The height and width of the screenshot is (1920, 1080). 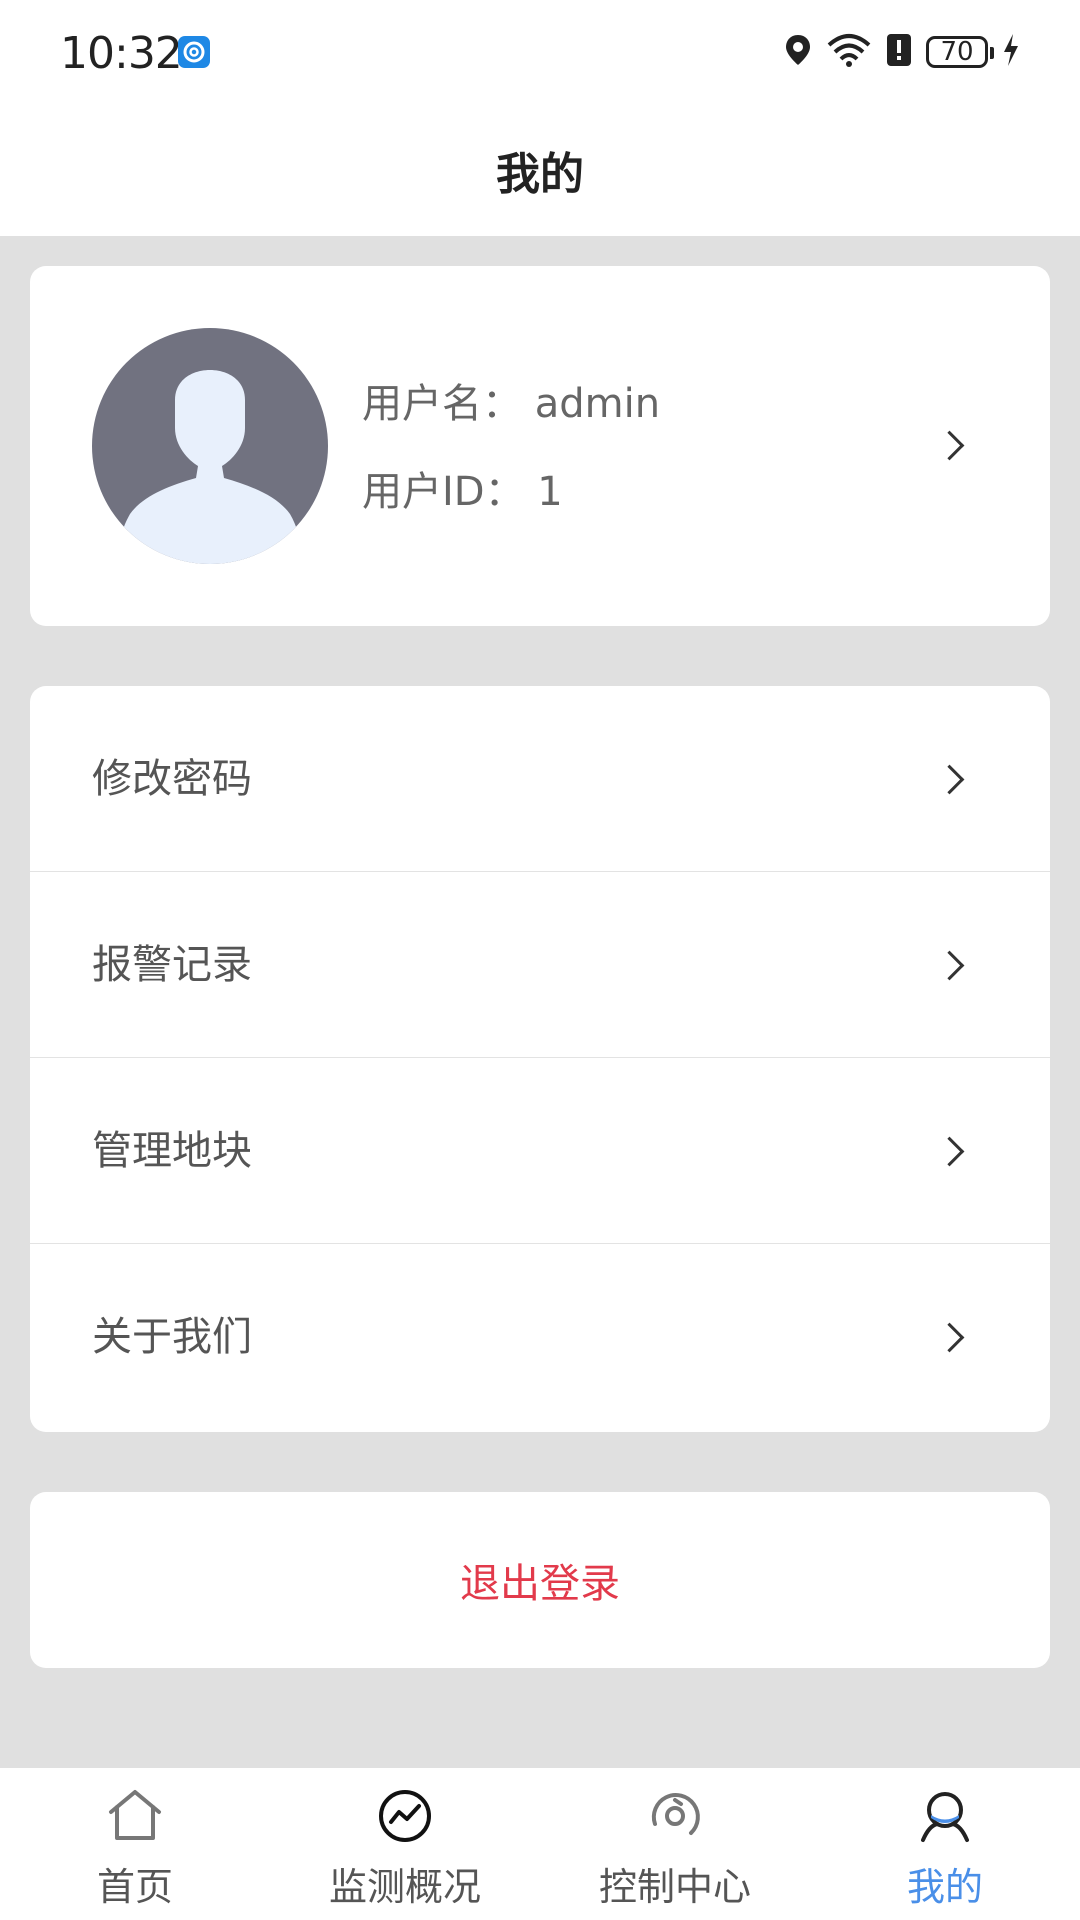 I want to click on avatar, so click(x=210, y=446).